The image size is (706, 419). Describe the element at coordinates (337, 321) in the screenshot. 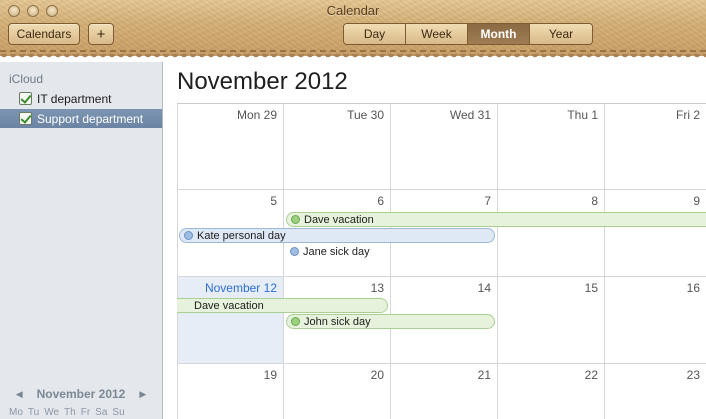

I see `event-label: John sick day` at that location.